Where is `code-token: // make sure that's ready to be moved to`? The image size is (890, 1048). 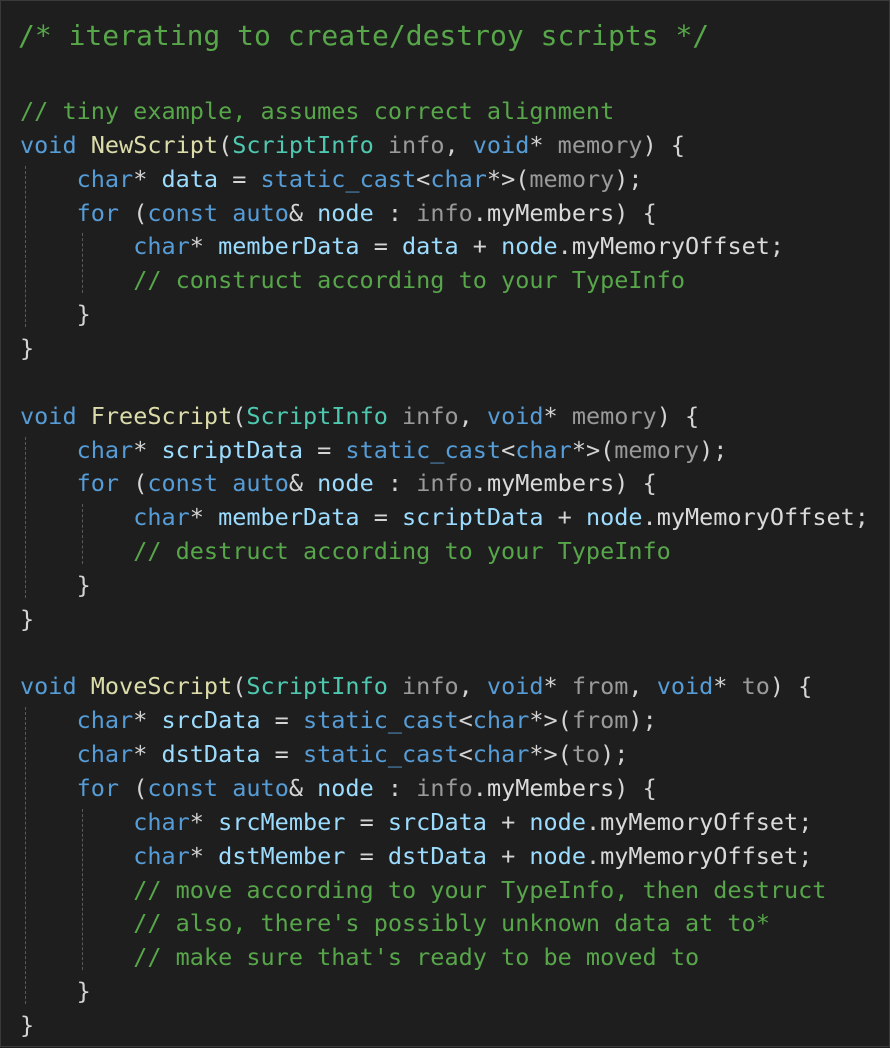 code-token: // make sure that's ready to be moved to is located at coordinates (416, 957).